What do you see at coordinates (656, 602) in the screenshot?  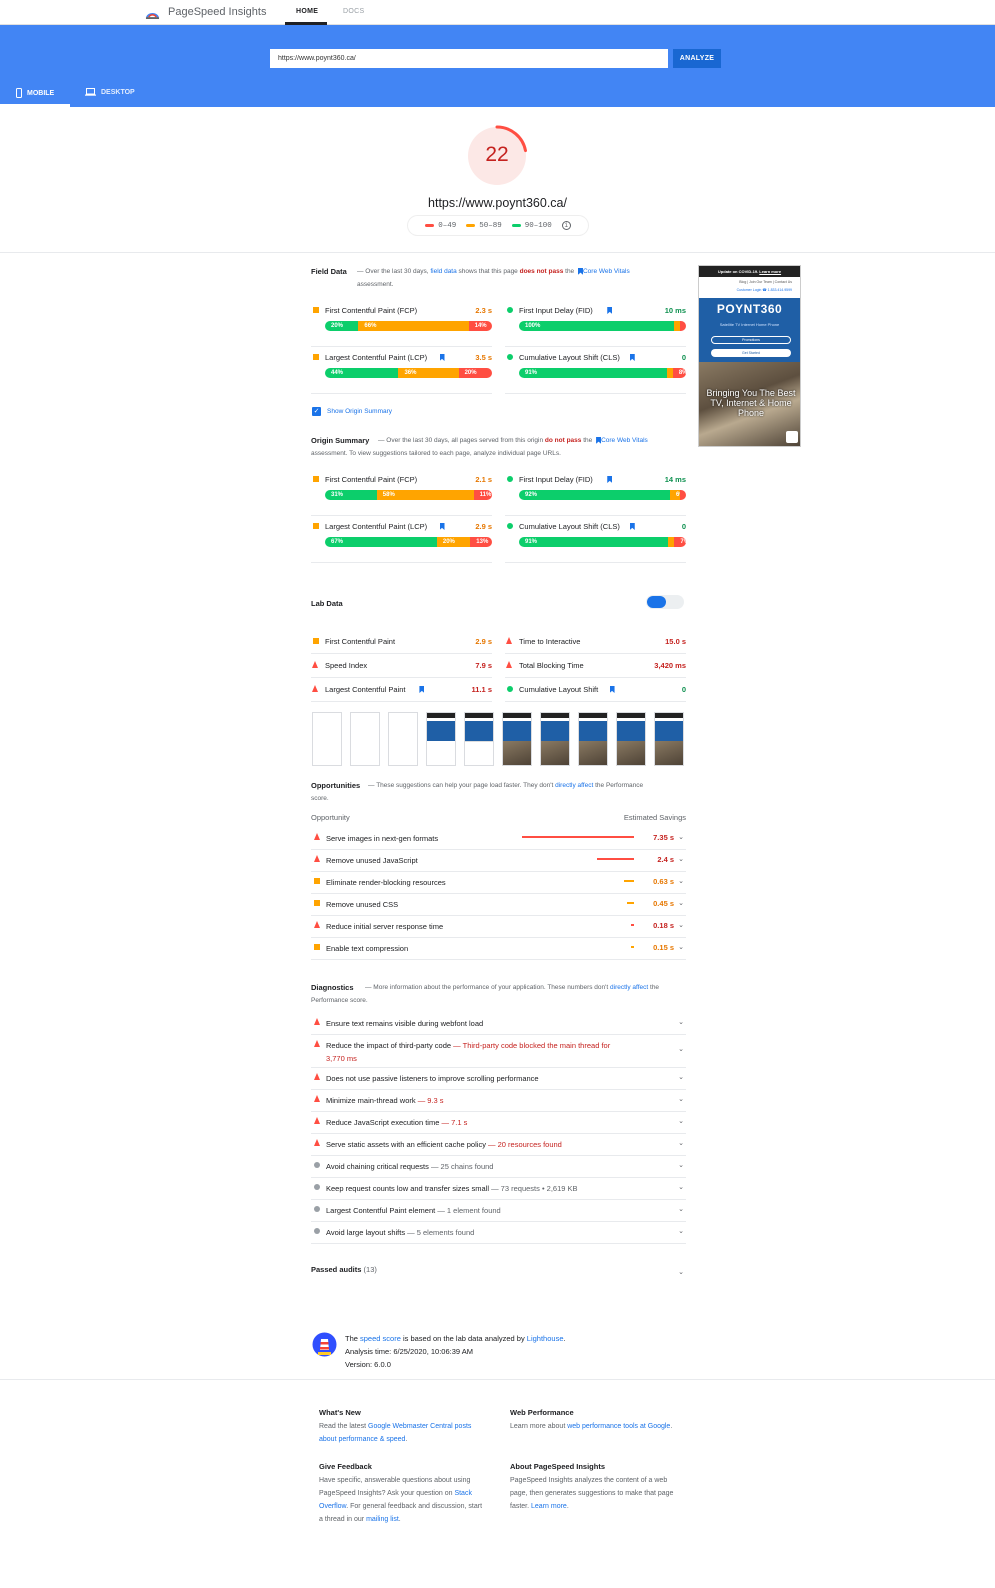 I see `toggle-knob` at bounding box center [656, 602].